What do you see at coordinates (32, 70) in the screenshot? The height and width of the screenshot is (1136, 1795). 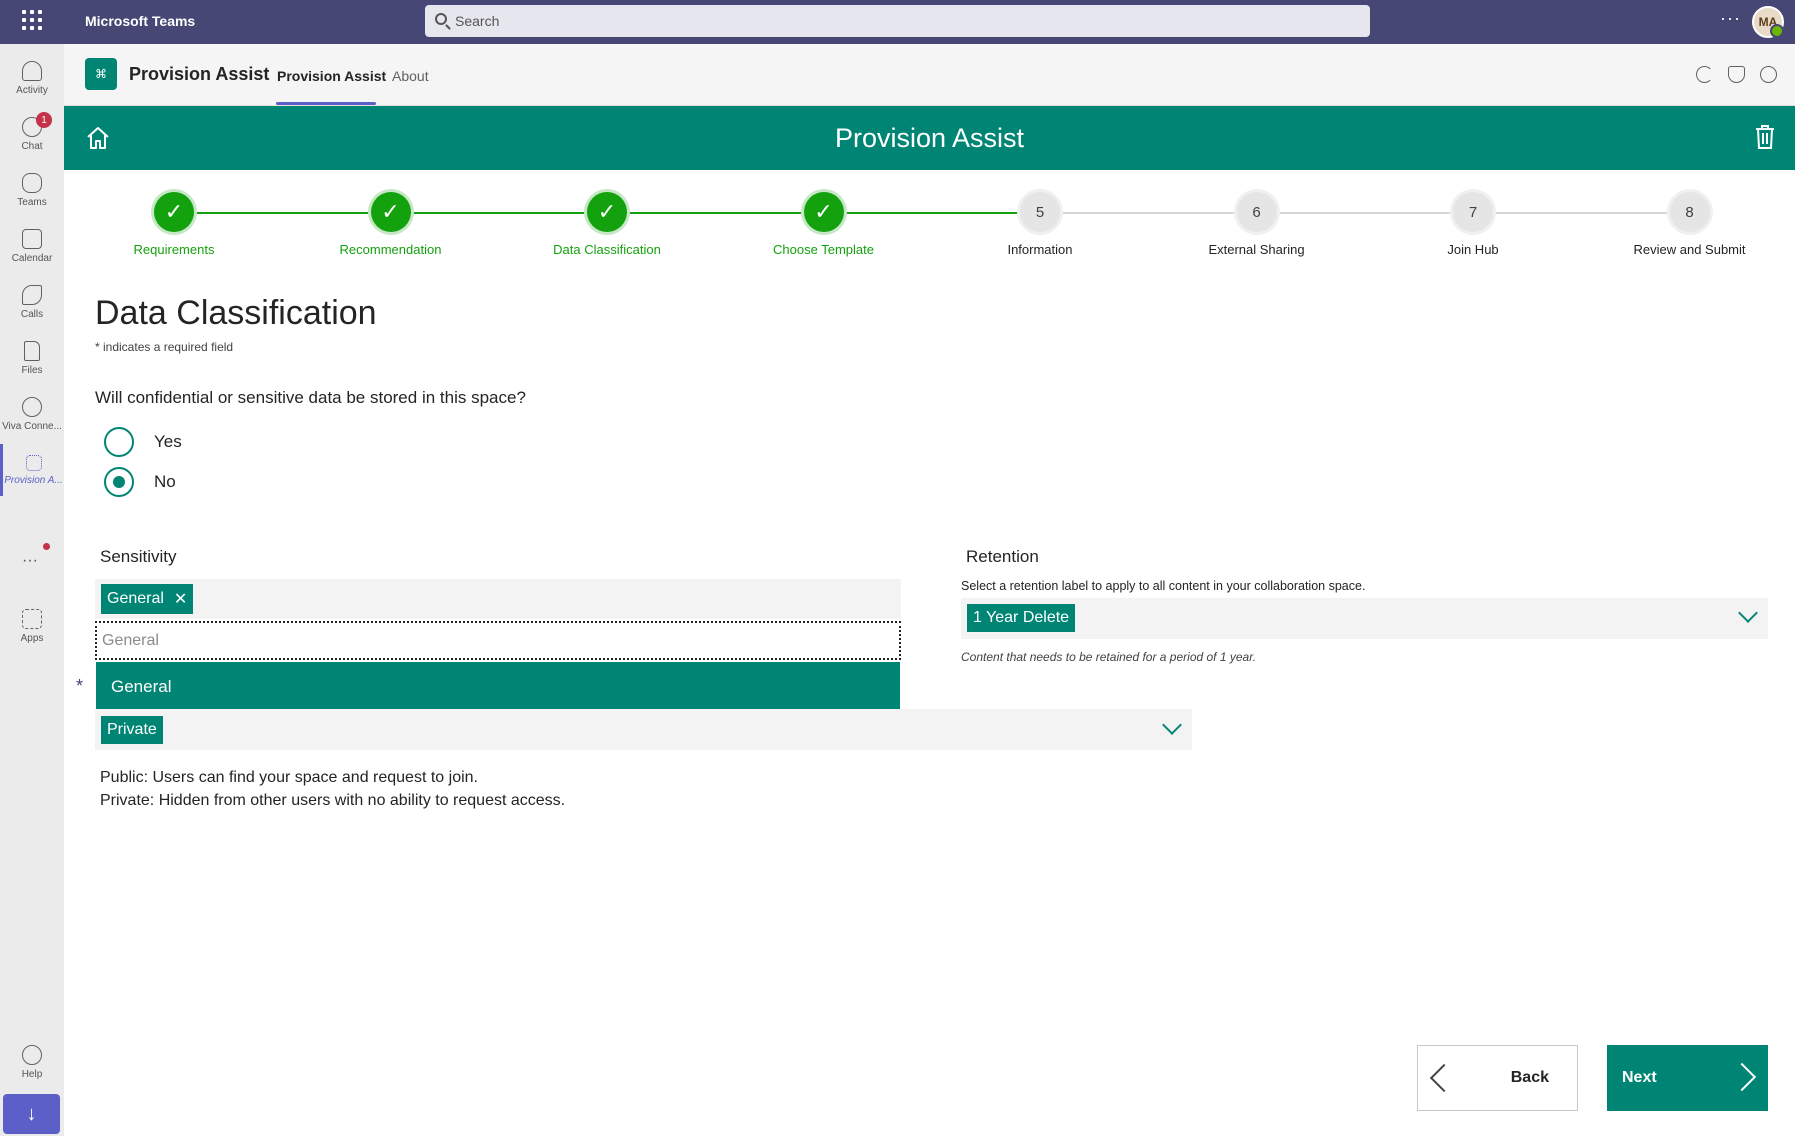 I see `bell-icon` at bounding box center [32, 70].